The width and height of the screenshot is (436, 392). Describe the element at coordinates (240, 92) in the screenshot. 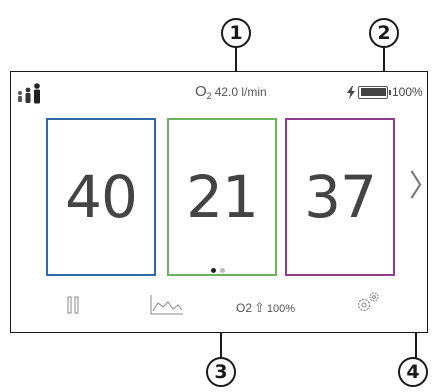

I see `flow-rate: 42.0 l/min` at that location.